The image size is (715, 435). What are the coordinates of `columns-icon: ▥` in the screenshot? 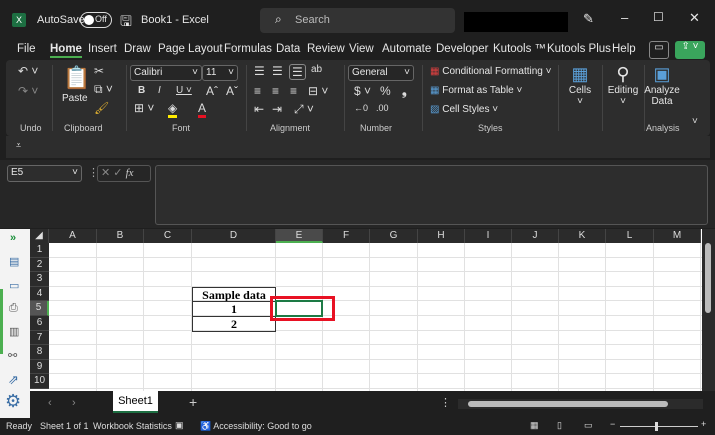 It's located at (14, 331).